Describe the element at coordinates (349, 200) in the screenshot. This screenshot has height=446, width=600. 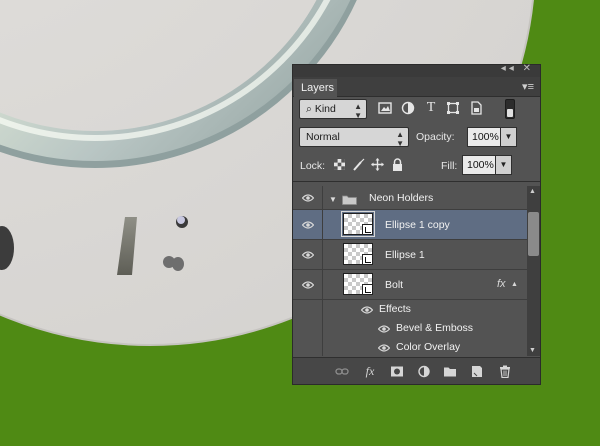
I see `folder-icon` at that location.